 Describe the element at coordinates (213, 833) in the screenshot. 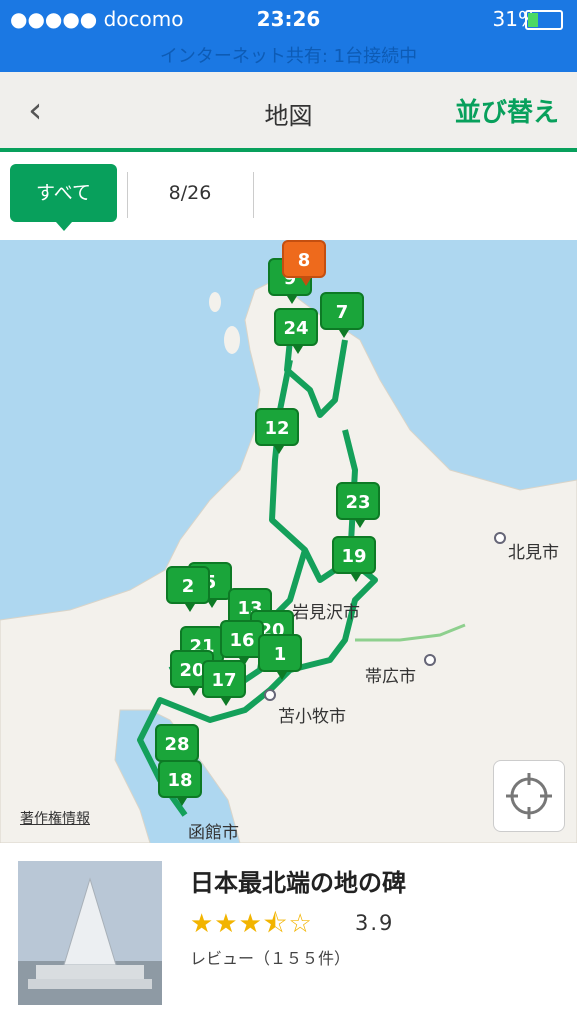

I see `city-label-hakodate: 函館市` at that location.